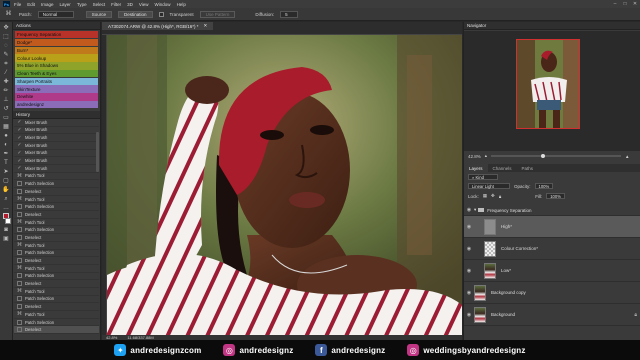 This screenshot has width=640, height=360. I want to click on brush-tool-icon: ✏, so click(6, 90).